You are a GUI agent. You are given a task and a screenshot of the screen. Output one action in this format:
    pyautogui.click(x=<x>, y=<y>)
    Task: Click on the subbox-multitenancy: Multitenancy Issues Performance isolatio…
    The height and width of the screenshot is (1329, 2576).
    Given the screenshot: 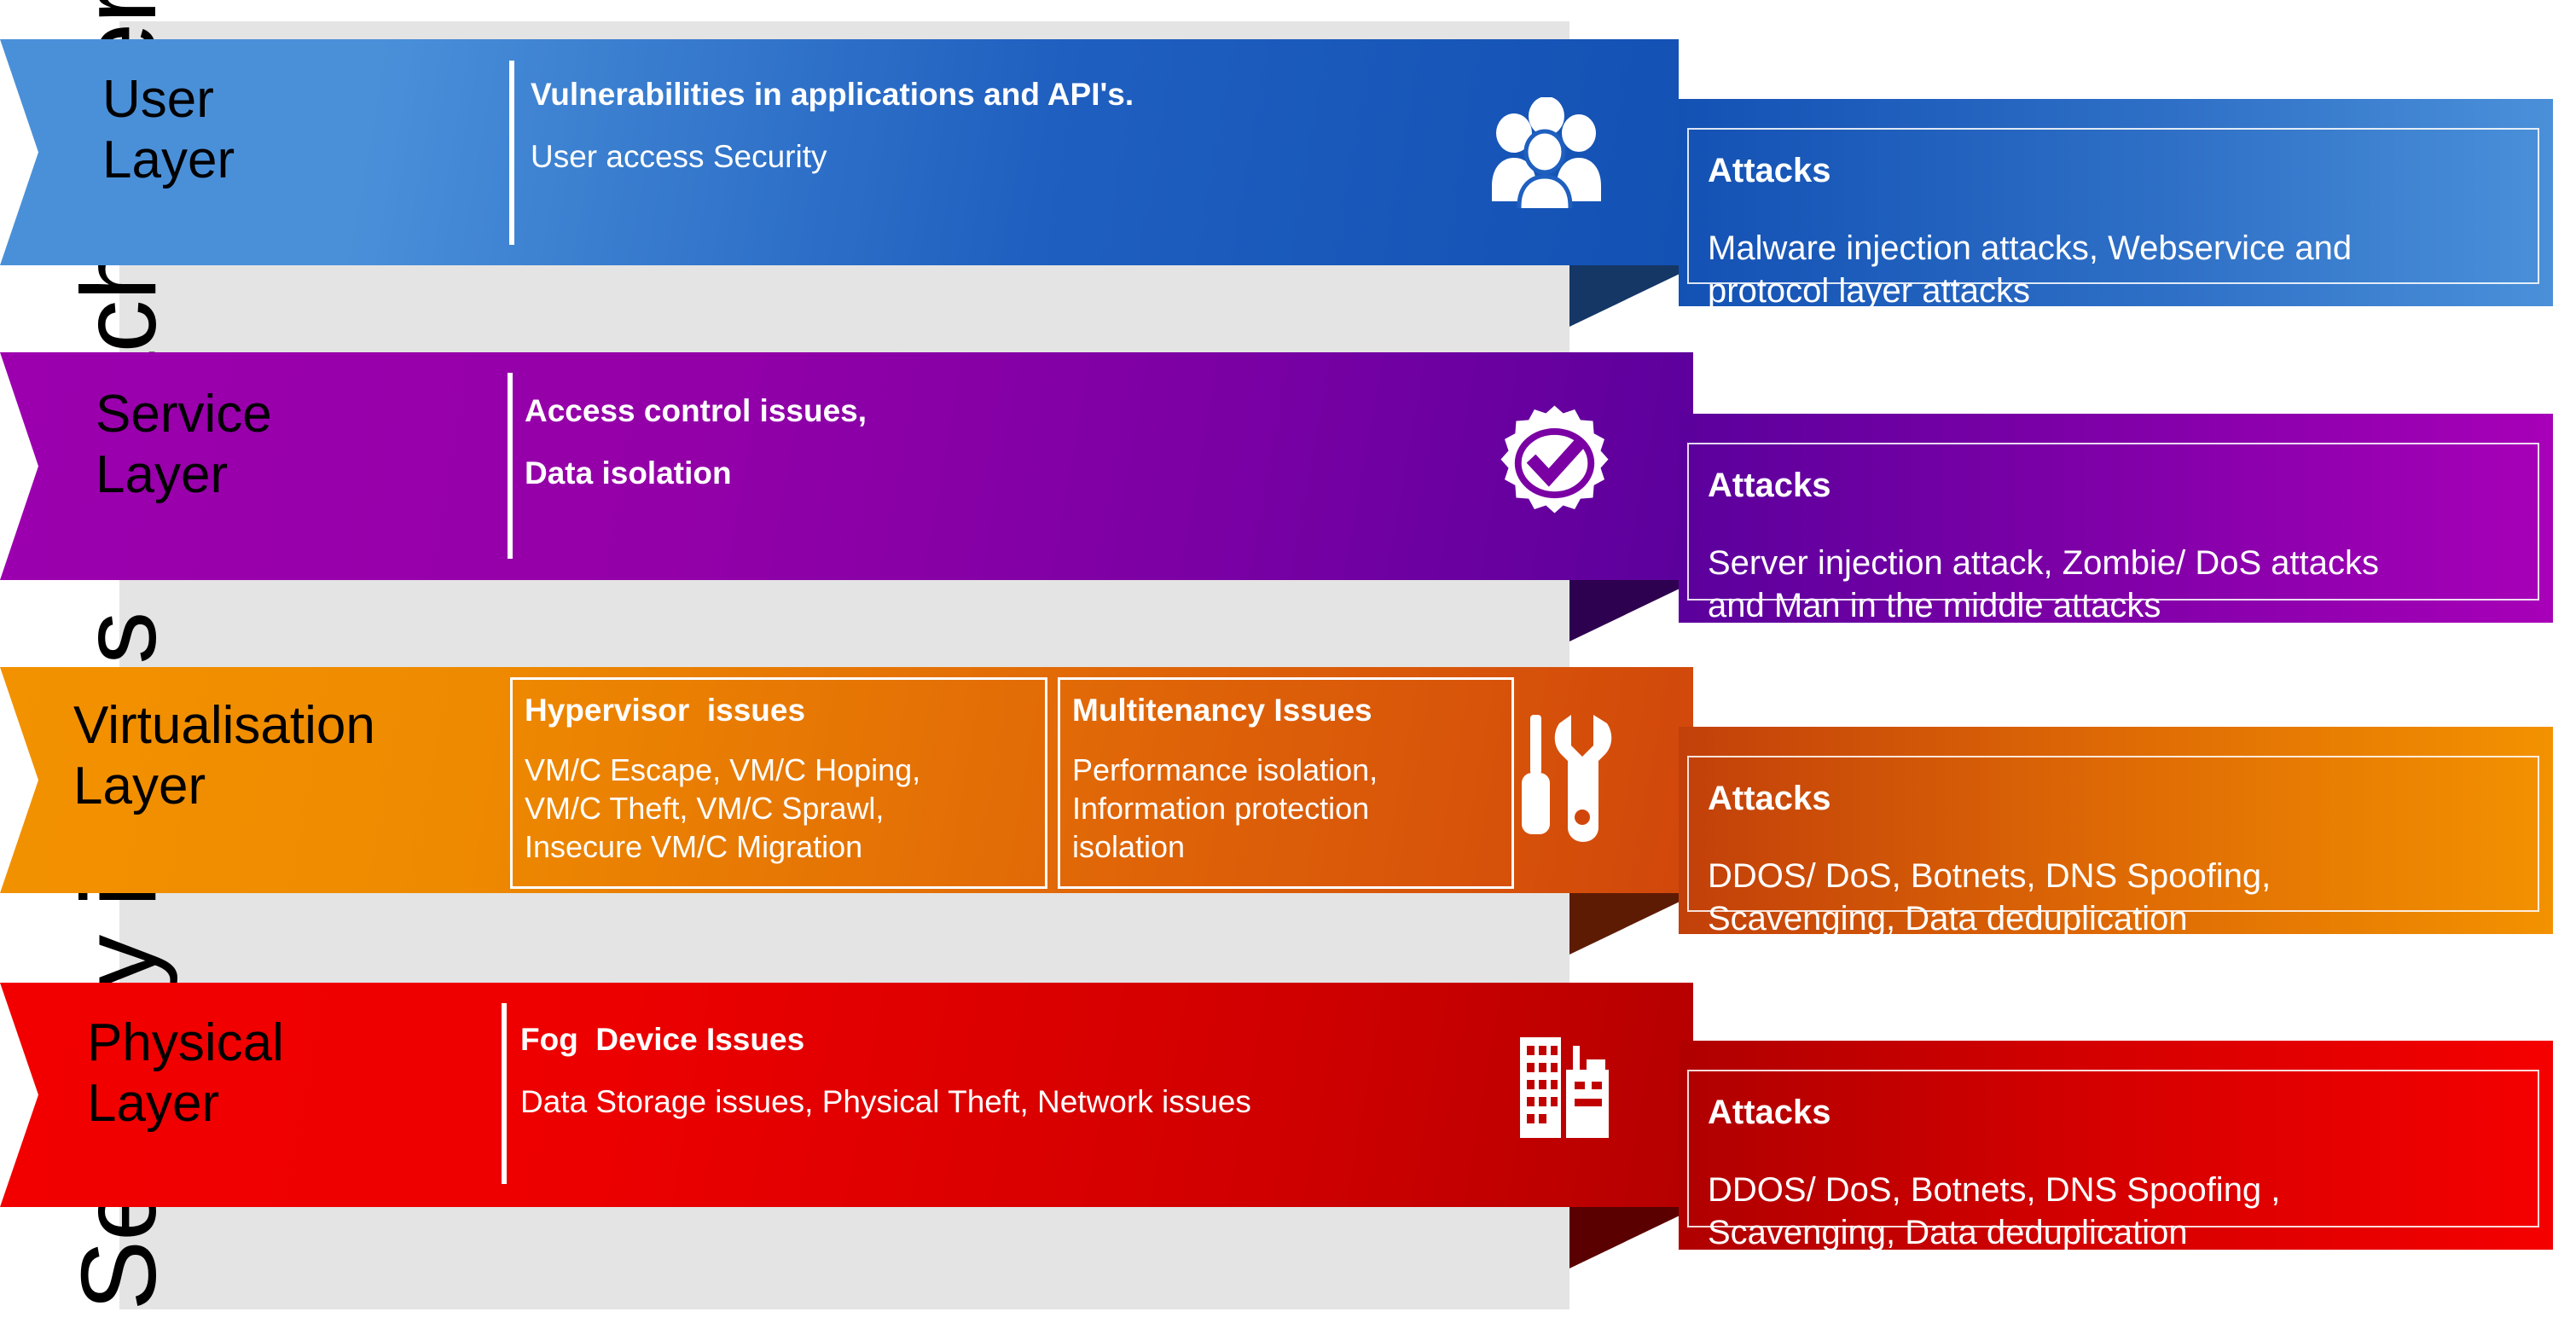 What is the action you would take?
    pyautogui.click(x=1286, y=783)
    